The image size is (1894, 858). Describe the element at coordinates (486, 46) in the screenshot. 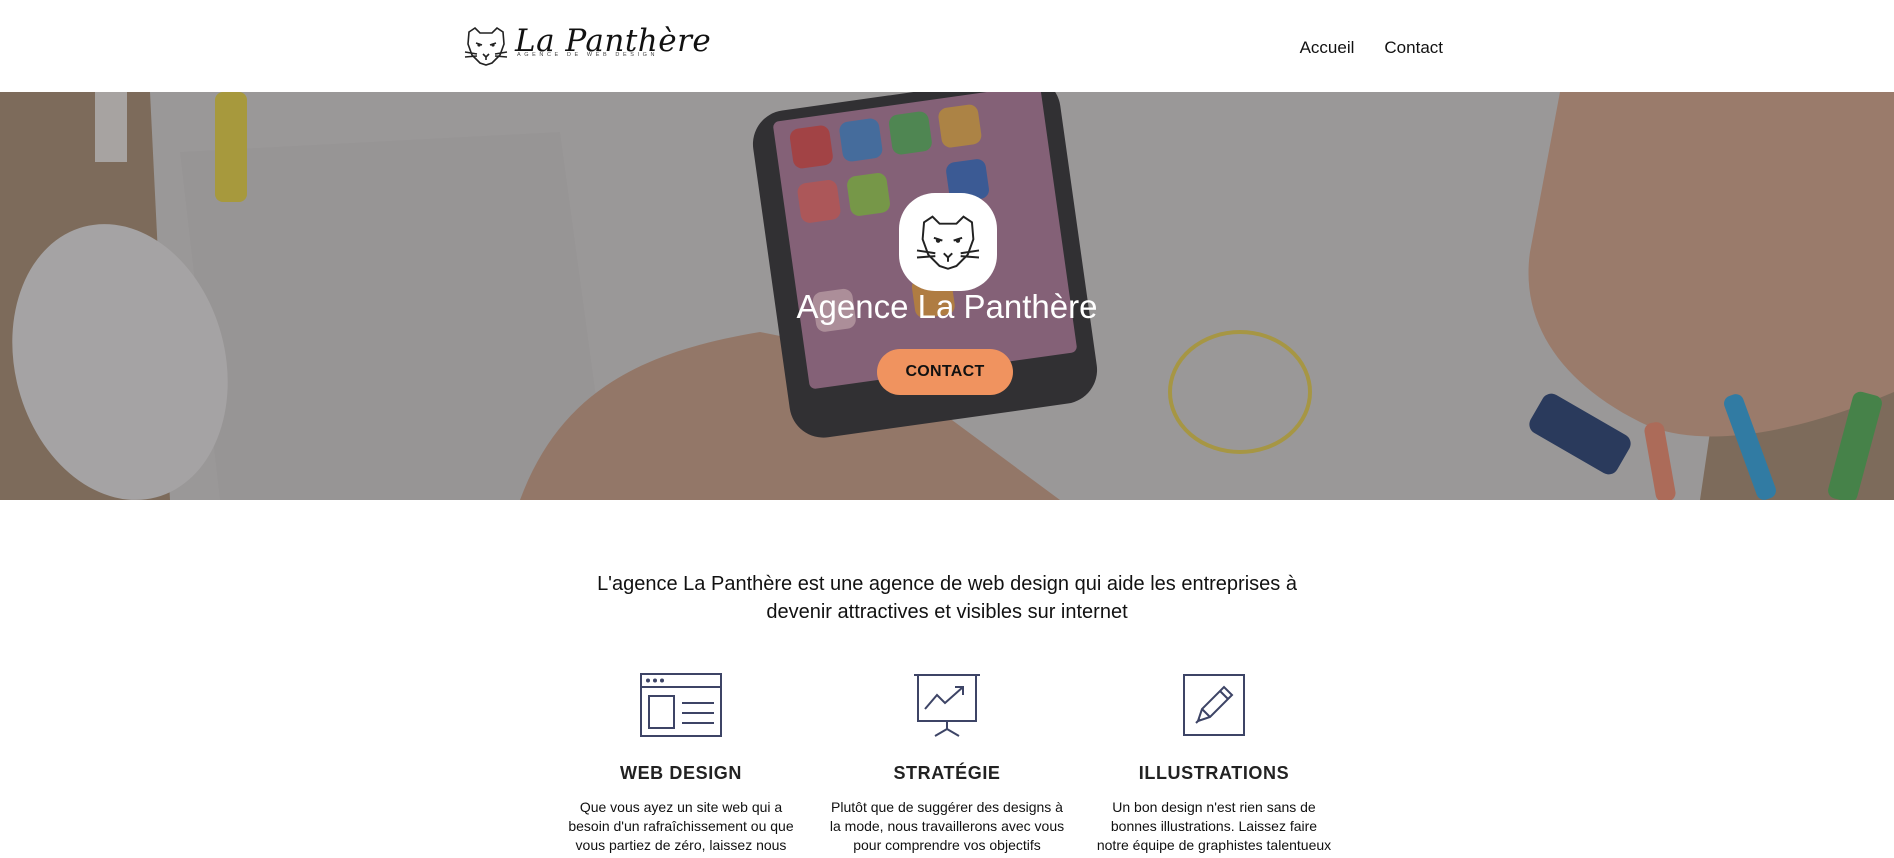

I see `panther-logo-icon` at that location.